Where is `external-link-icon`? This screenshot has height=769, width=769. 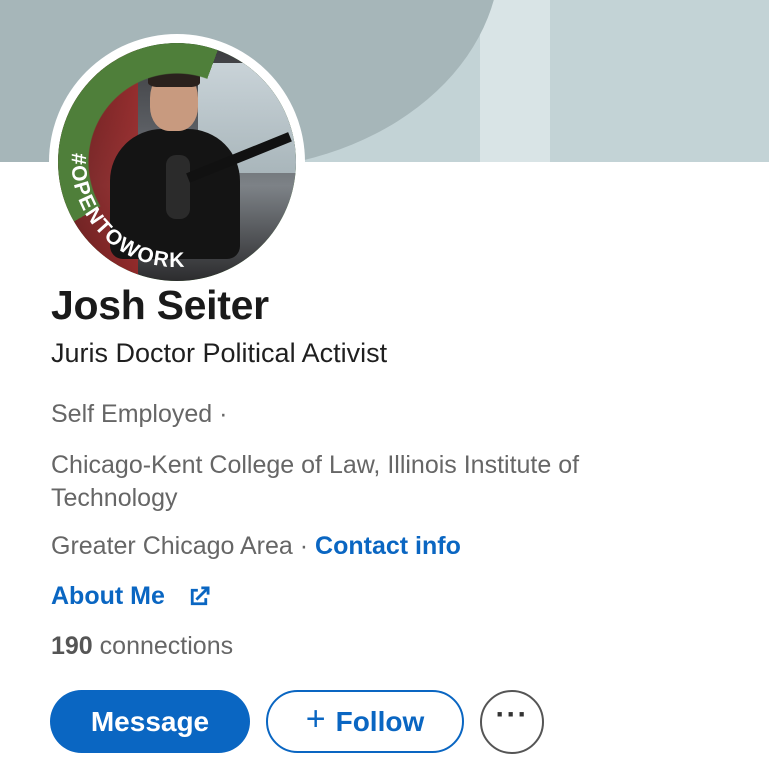 external-link-icon is located at coordinates (200, 595).